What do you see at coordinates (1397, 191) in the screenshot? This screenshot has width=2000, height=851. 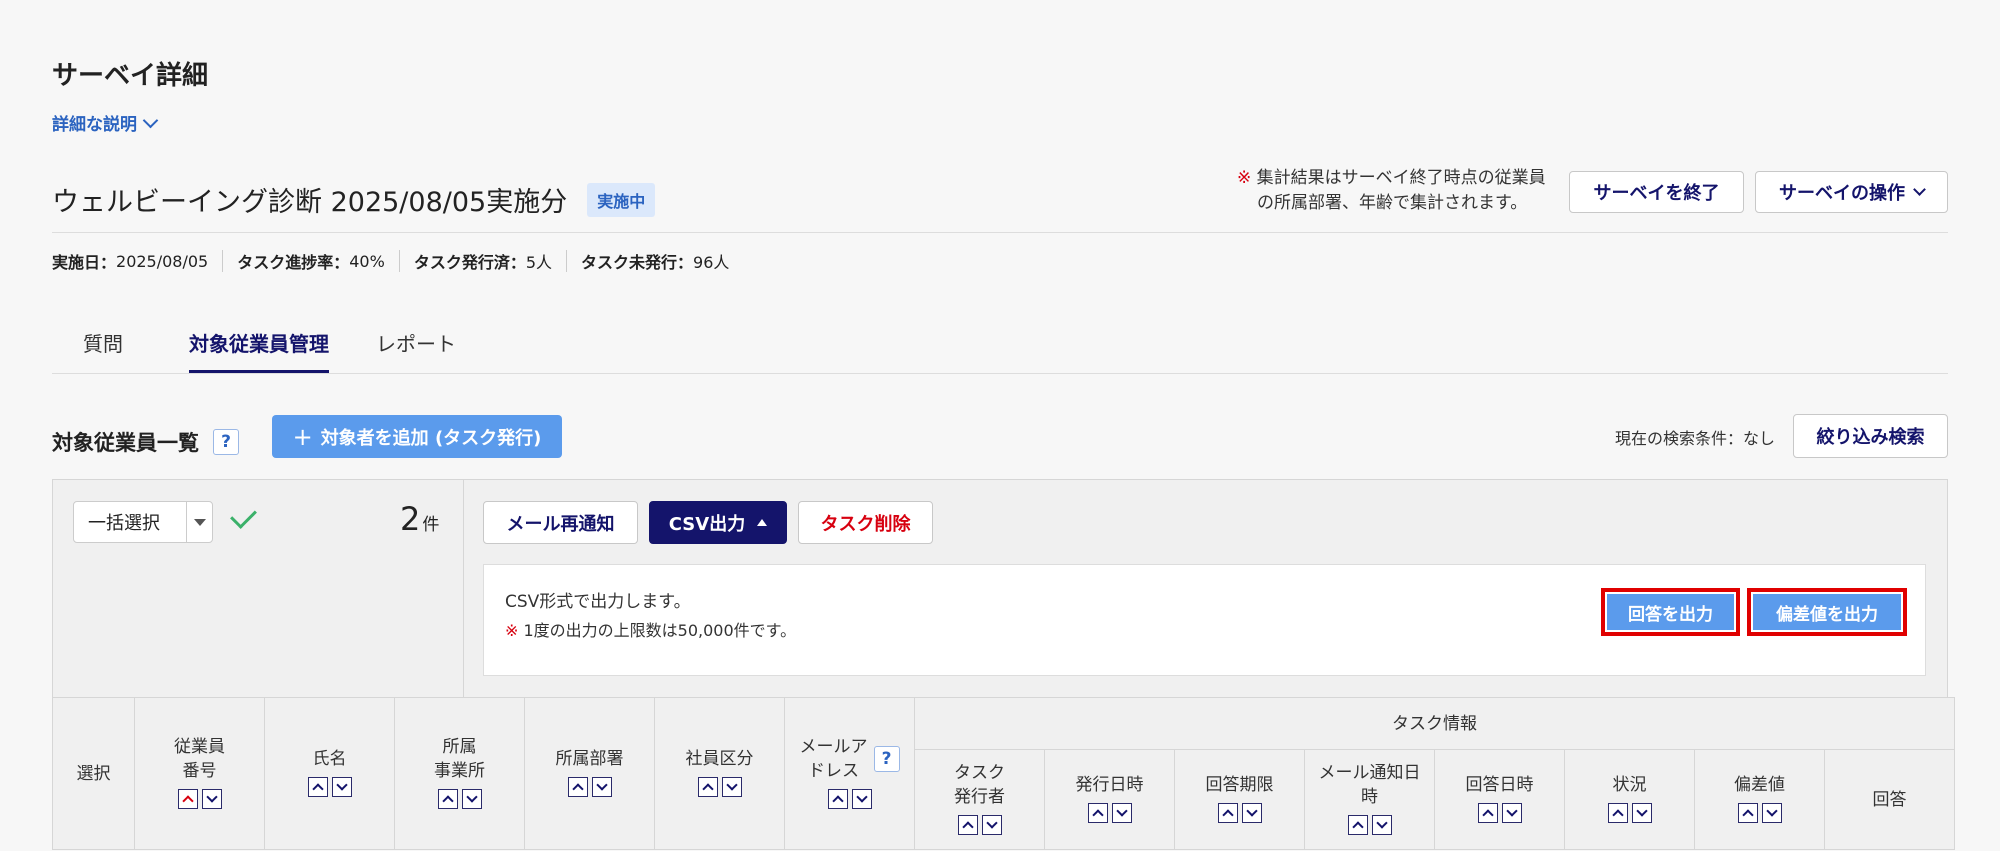 I see `aggregation-note: ※ 集計結果はサーベイ終了時点の従業員 の所属部署、年齢で集計されます。` at bounding box center [1397, 191].